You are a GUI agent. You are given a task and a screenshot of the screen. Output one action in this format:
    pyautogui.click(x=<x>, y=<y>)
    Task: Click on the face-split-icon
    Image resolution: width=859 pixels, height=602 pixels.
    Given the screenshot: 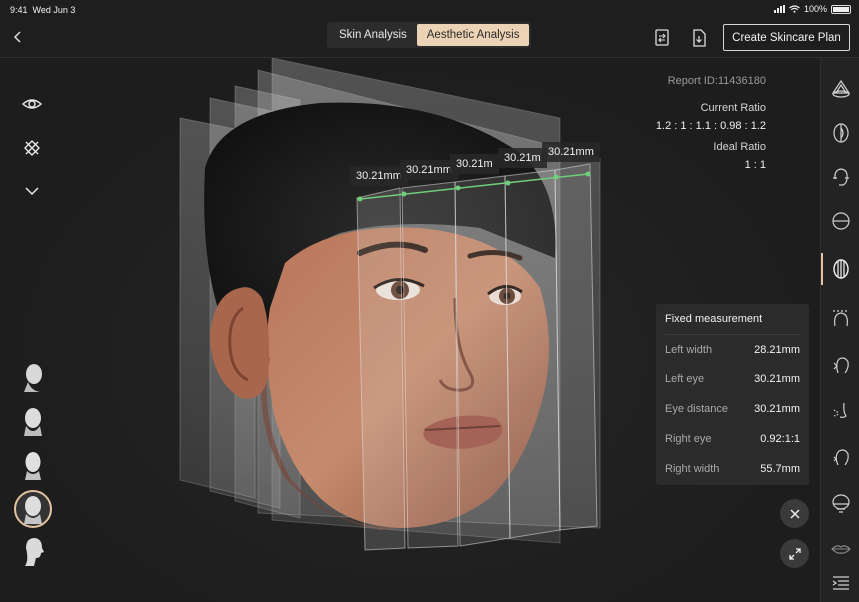 What is the action you would take?
    pyautogui.click(x=840, y=133)
    